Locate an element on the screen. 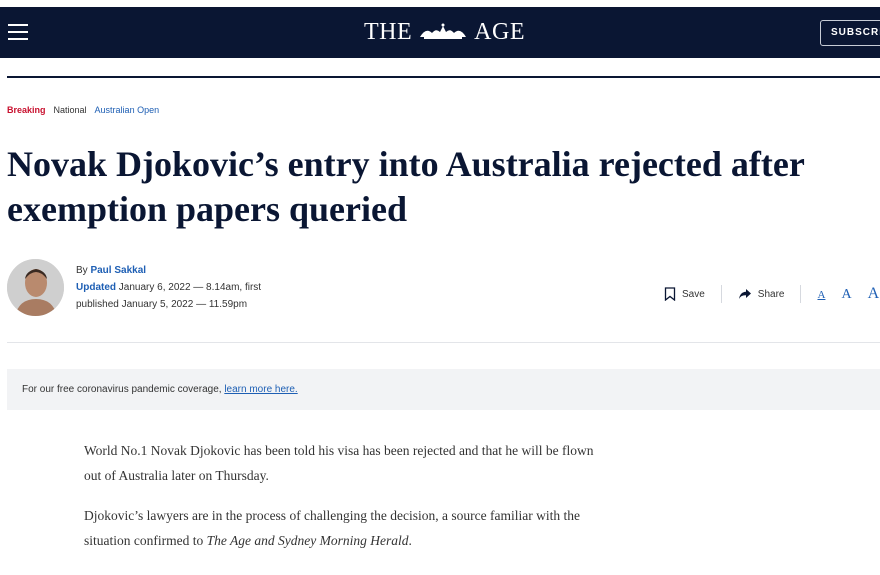 This screenshot has width=880, height=575. font-size-large-button: A is located at coordinates (874, 294).